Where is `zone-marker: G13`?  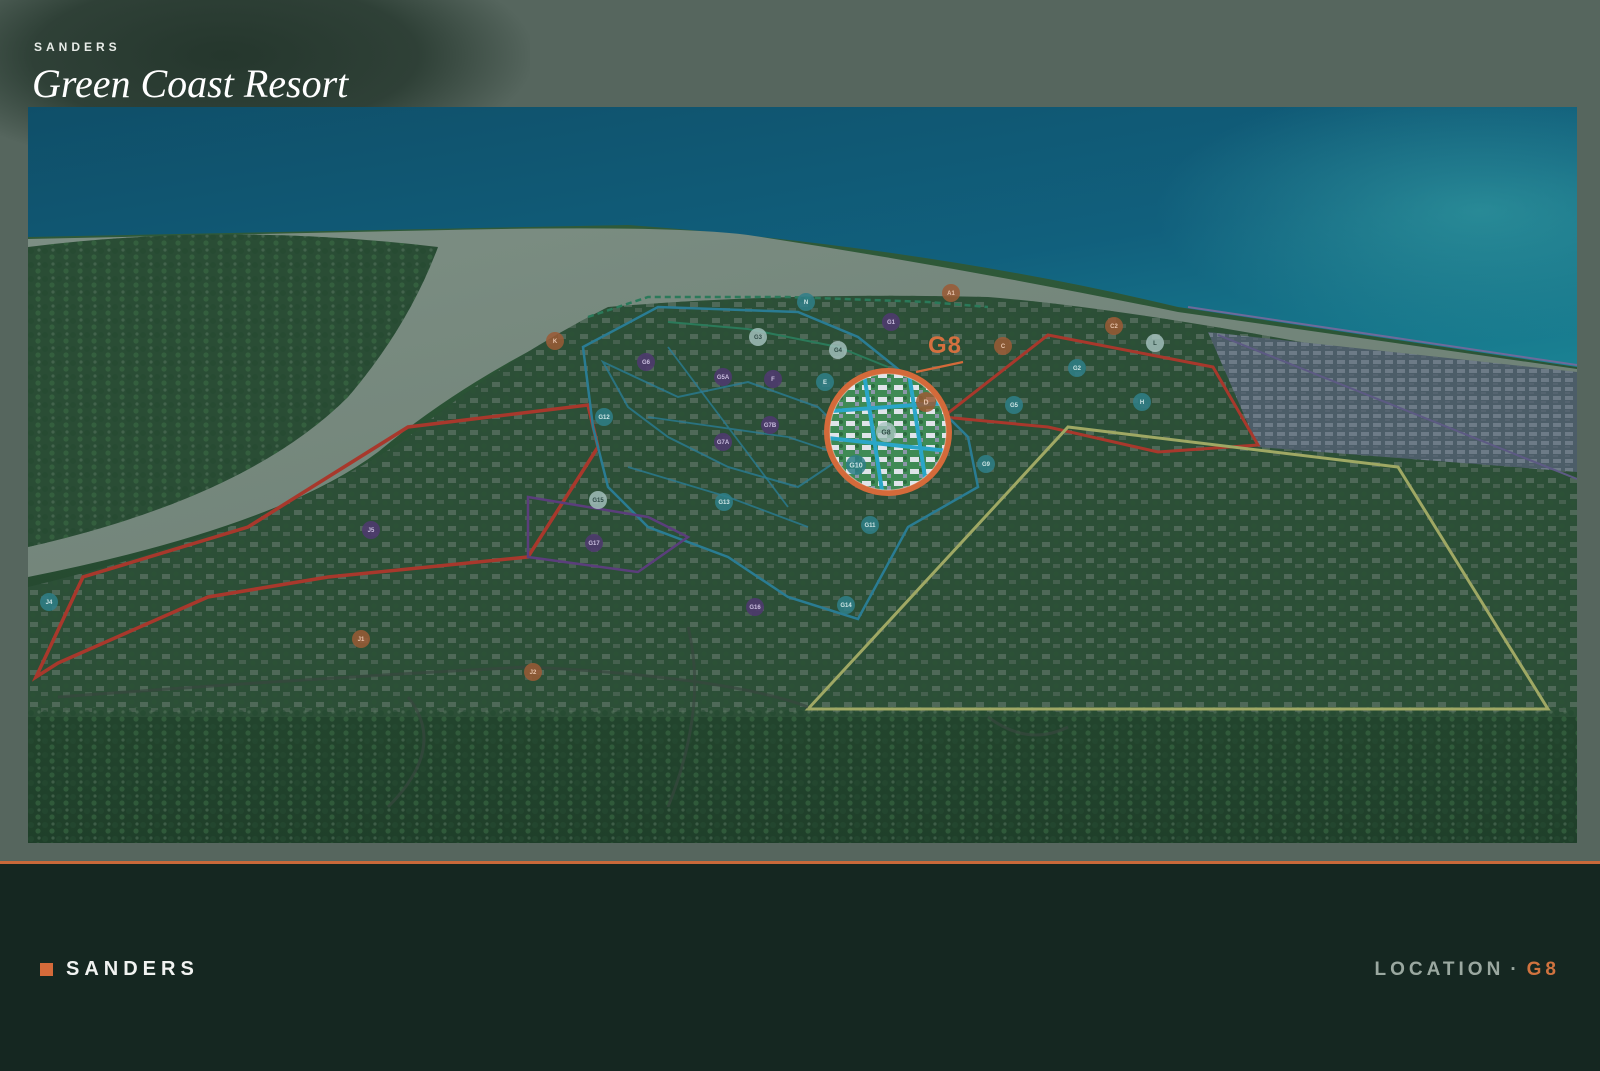
zone-marker: G13 is located at coordinates (724, 502).